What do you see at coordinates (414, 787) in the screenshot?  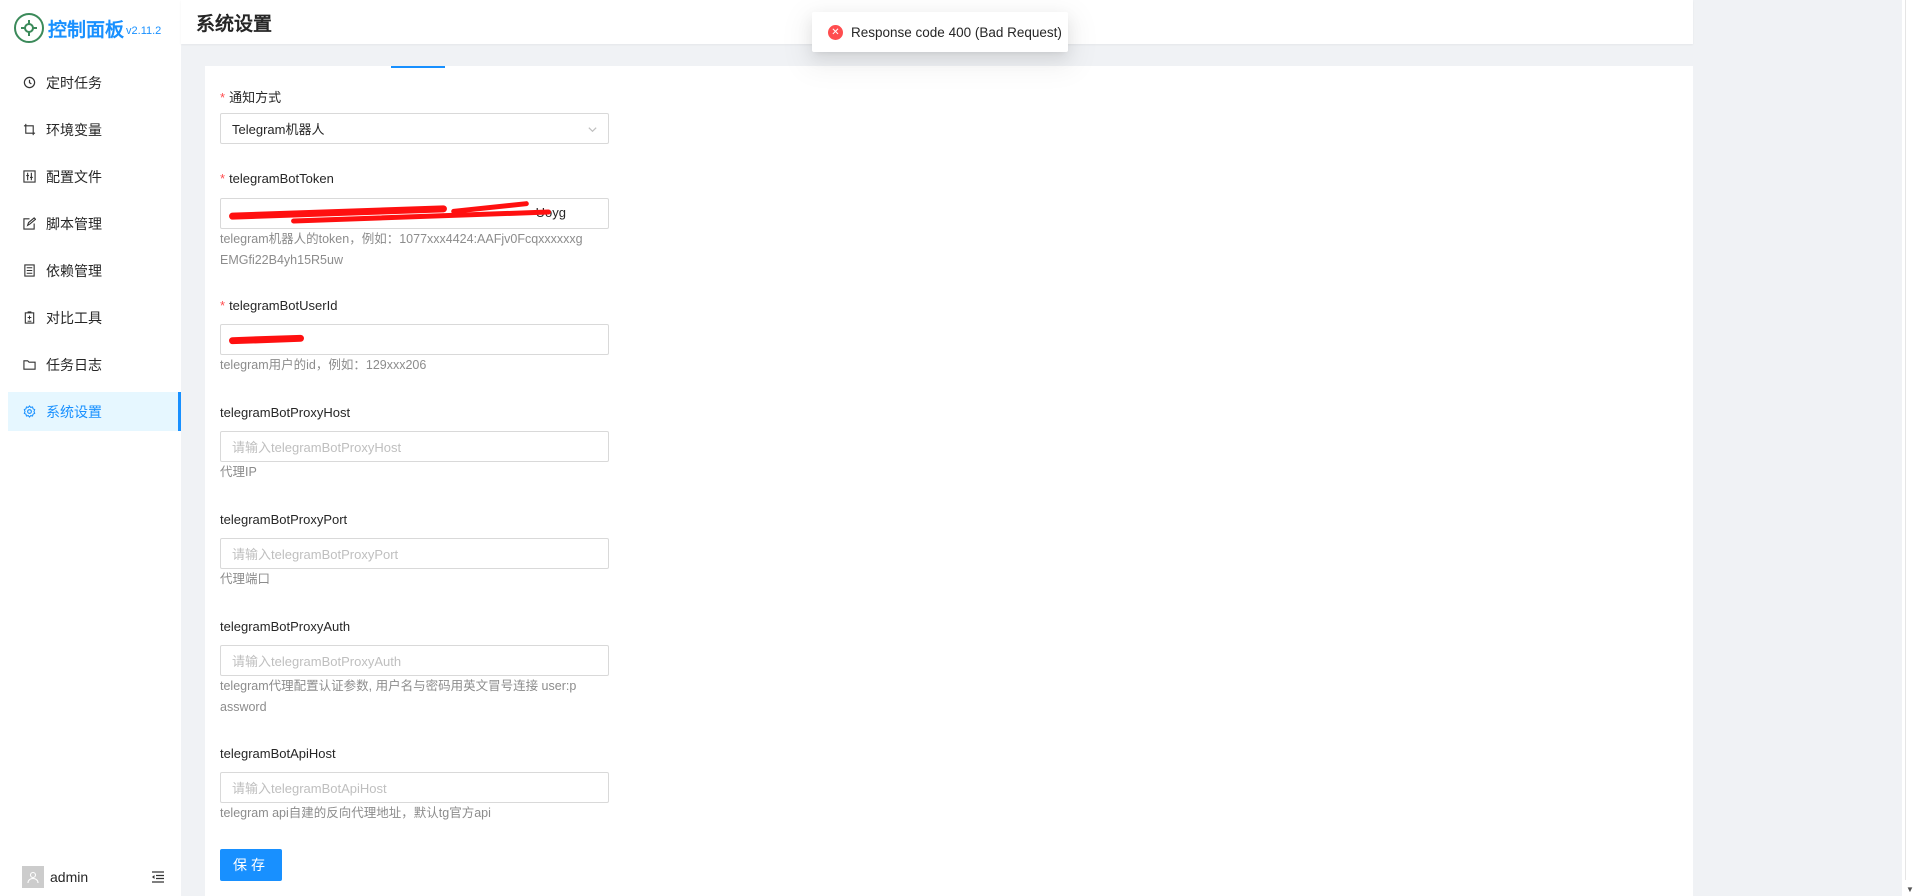 I see `api-host-input: 请输入telegramBotApiHost` at bounding box center [414, 787].